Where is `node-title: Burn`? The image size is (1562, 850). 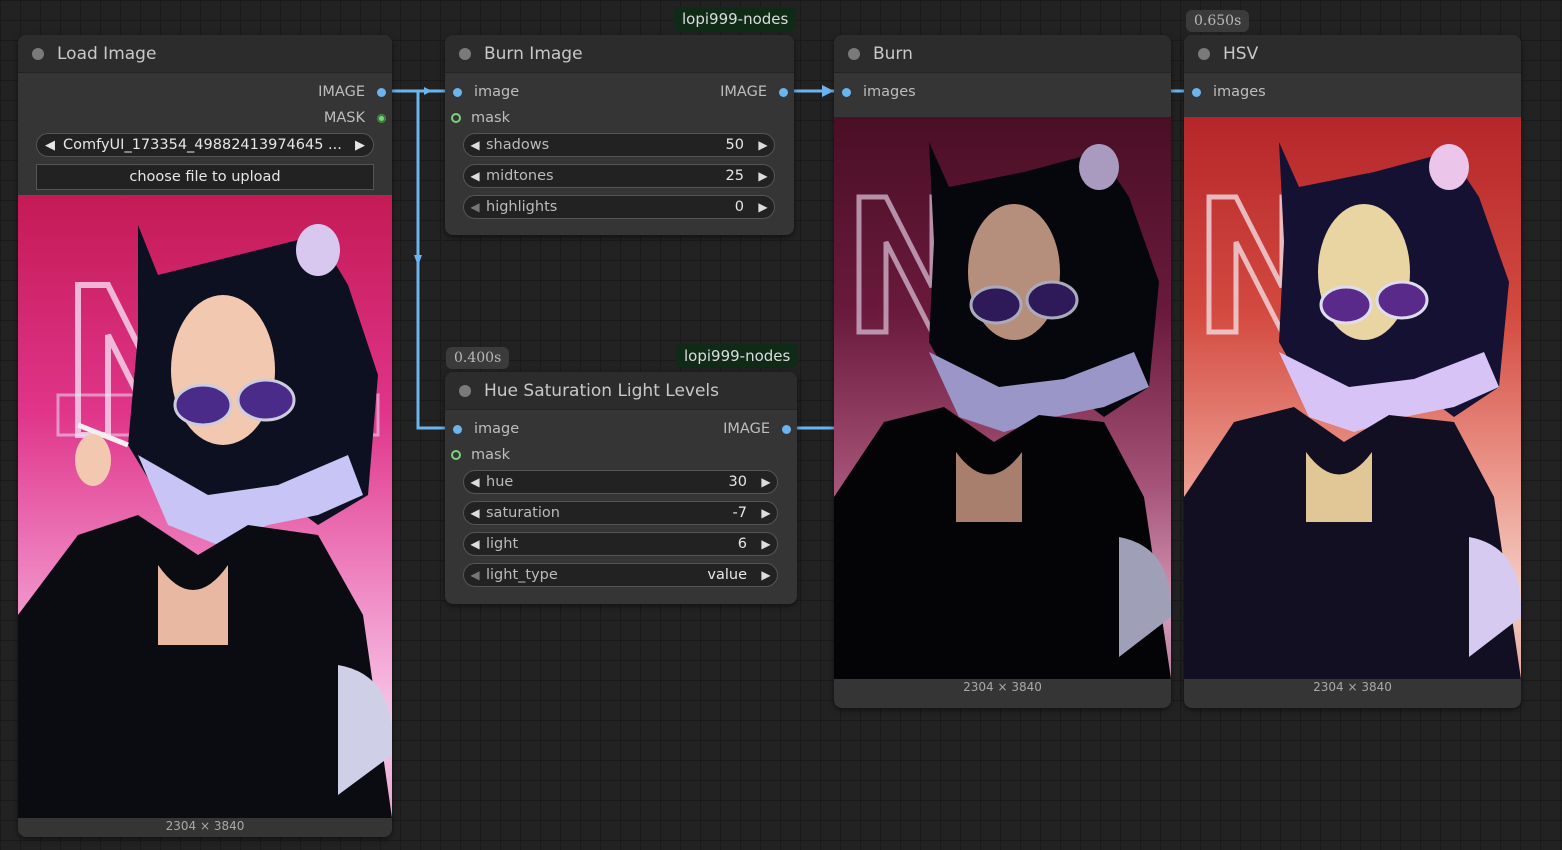 node-title: Burn is located at coordinates (893, 53).